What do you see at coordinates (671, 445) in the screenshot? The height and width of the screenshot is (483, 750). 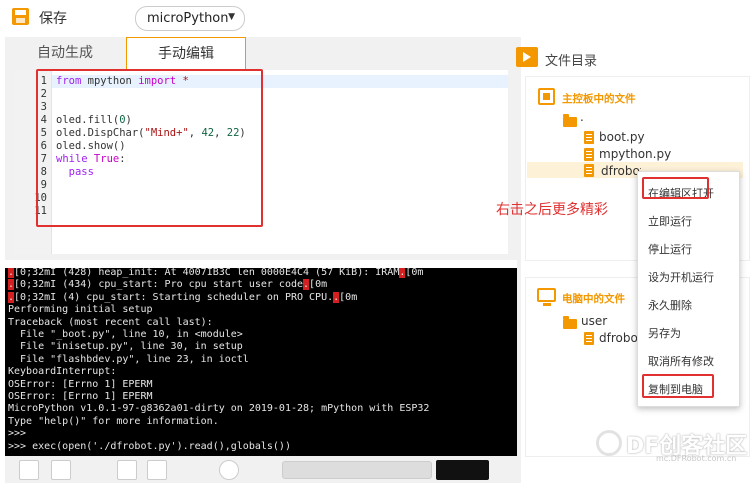 I see `watermark: DF创客社区 mc.DFRobot.com.cn` at bounding box center [671, 445].